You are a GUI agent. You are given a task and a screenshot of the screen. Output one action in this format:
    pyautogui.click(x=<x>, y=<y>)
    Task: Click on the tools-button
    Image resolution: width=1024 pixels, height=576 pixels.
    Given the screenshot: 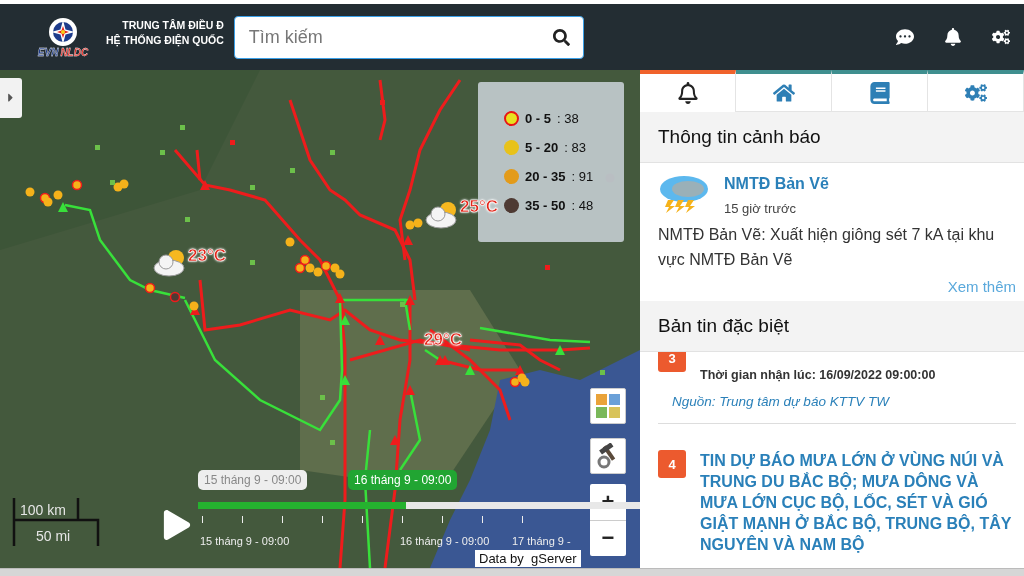 What is the action you would take?
    pyautogui.click(x=608, y=456)
    